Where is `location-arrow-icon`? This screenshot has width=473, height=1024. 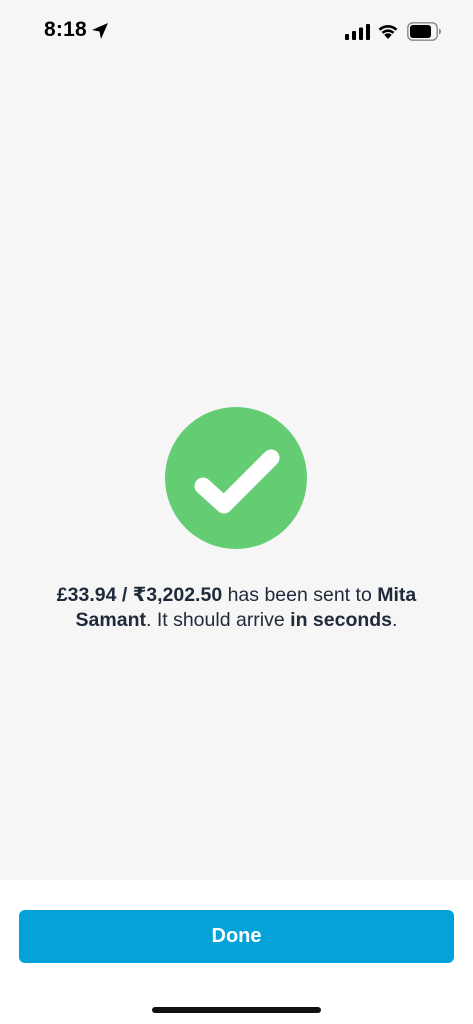
location-arrow-icon is located at coordinates (100, 31).